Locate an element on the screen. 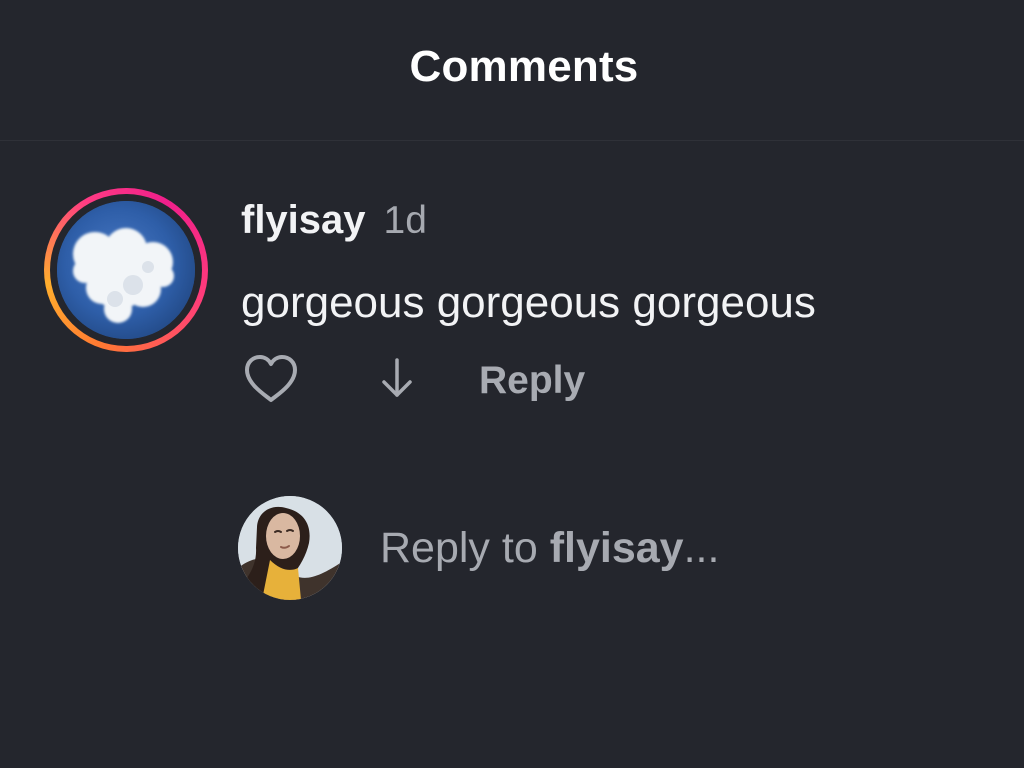  heart-outline-icon is located at coordinates (271, 378).